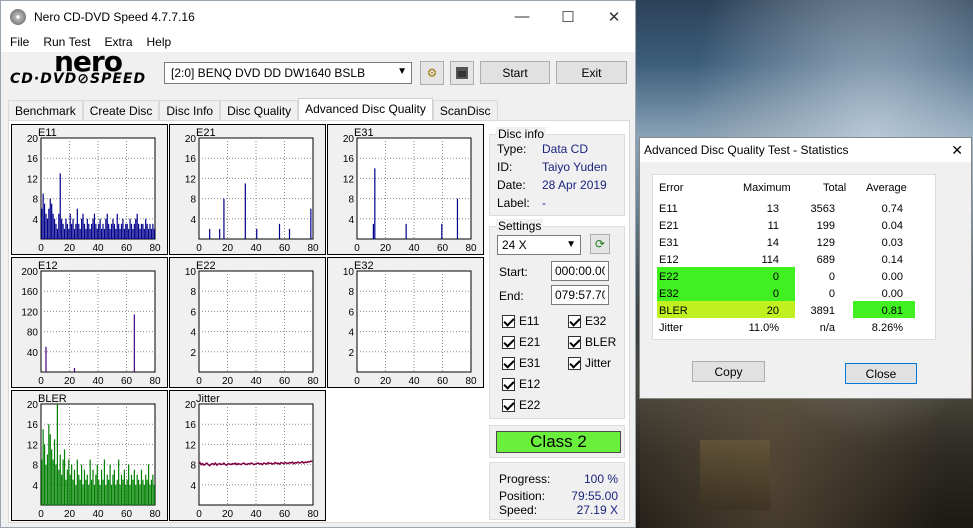 This screenshot has height=528, width=973. I want to click on check-e12: E12, so click(521, 384).